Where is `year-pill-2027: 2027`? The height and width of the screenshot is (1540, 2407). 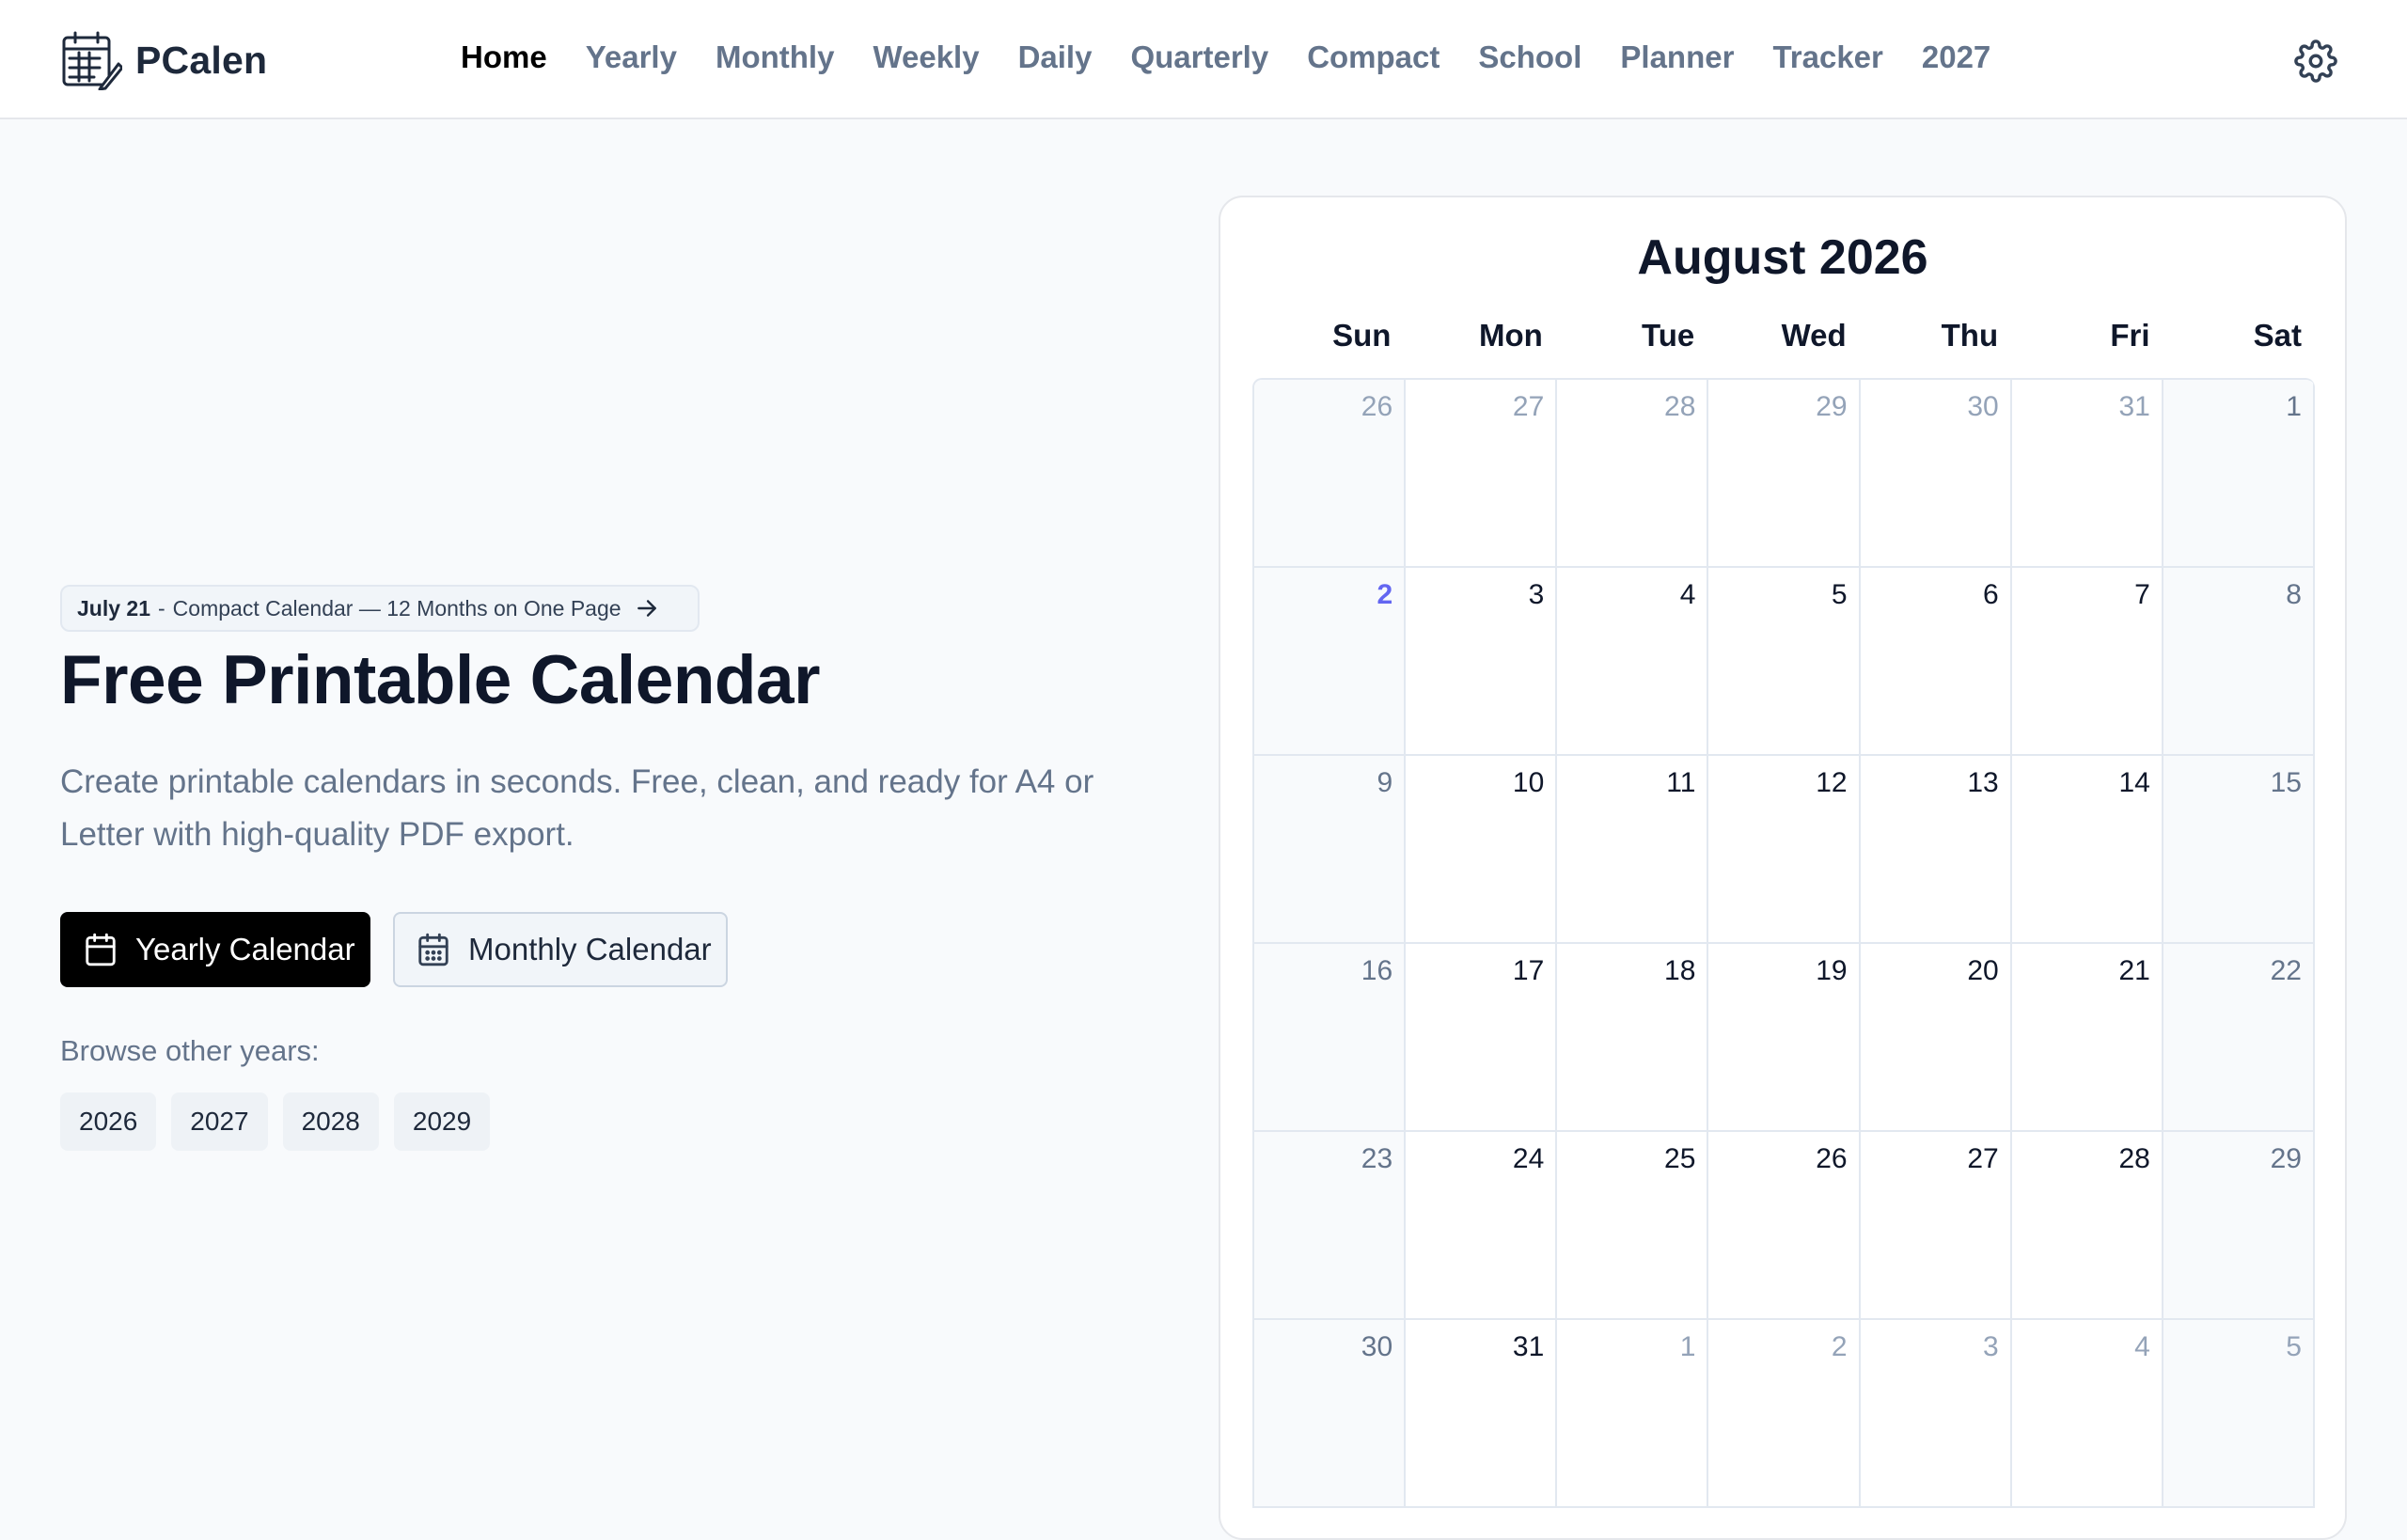 year-pill-2027: 2027 is located at coordinates (219, 1121).